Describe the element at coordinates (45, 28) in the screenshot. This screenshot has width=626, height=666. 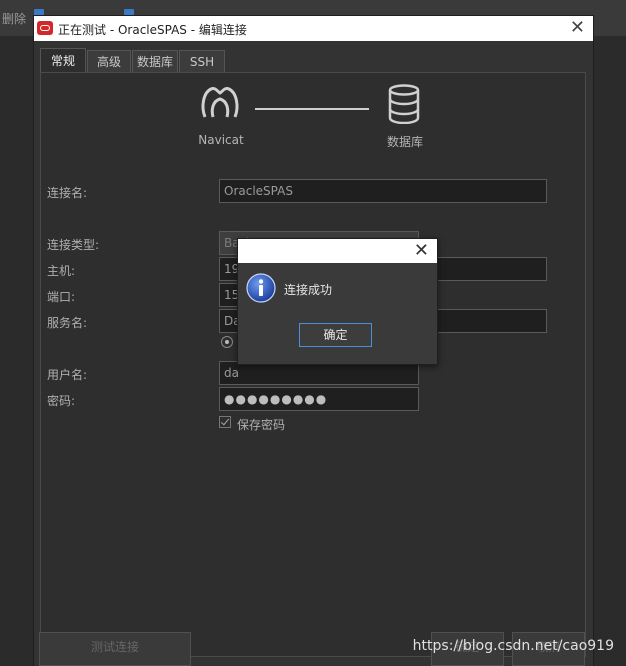
I see `oracle-icon` at that location.